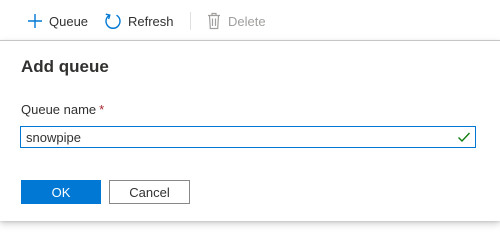  Describe the element at coordinates (113, 21) in the screenshot. I see `refresh-icon` at that location.